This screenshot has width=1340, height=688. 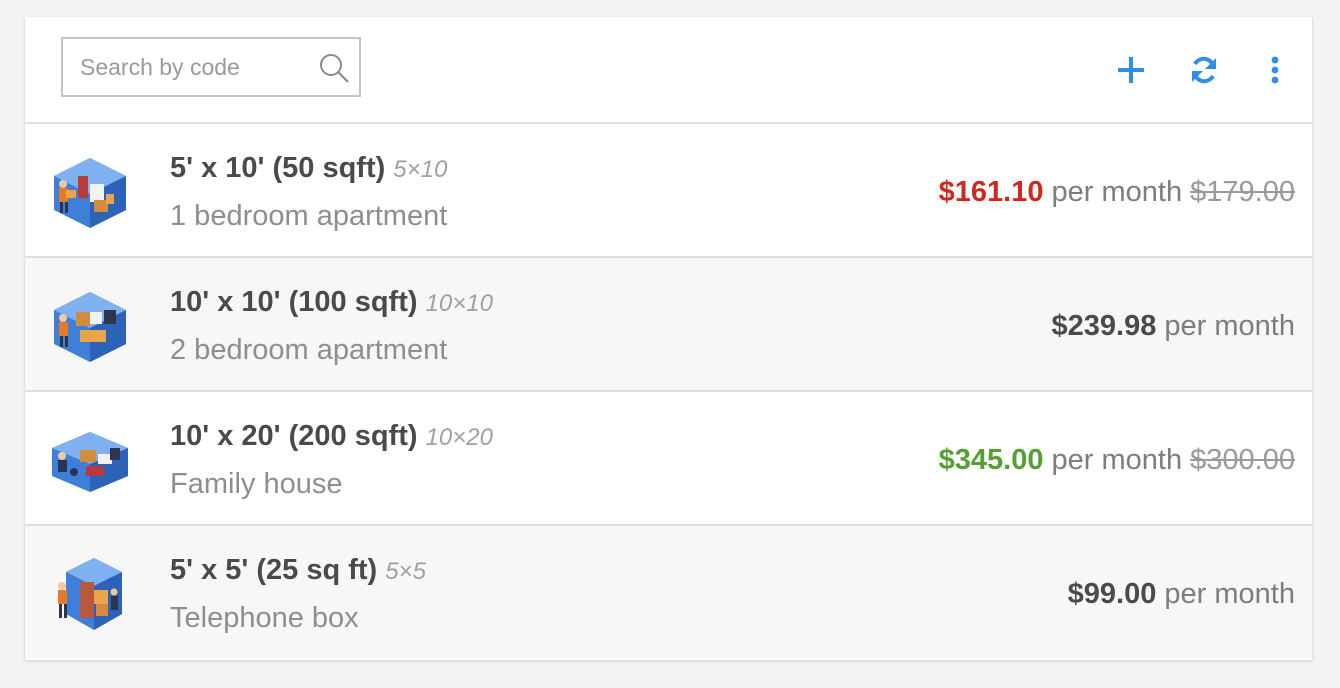 I want to click on unit-size-title: 5' x 10' (50 sqft), so click(x=278, y=168).